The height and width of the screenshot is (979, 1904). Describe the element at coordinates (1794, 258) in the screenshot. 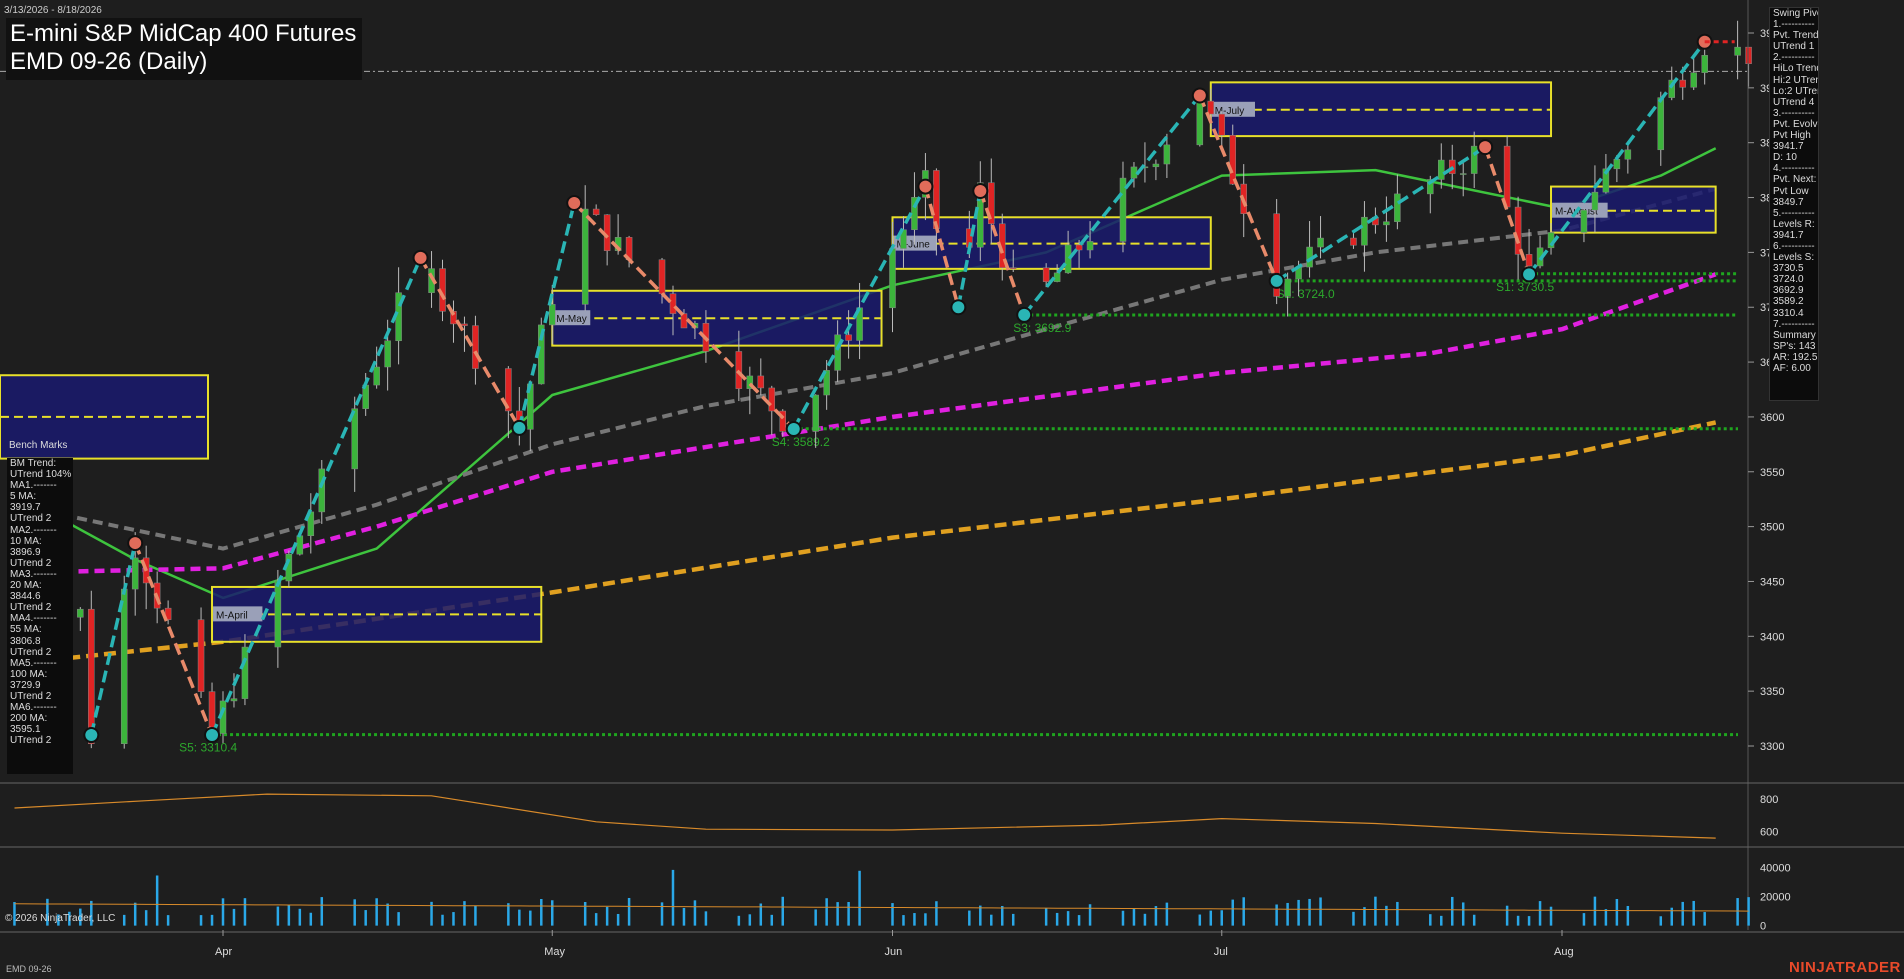

I see `swing-pivots-line: Levels S:` at that location.